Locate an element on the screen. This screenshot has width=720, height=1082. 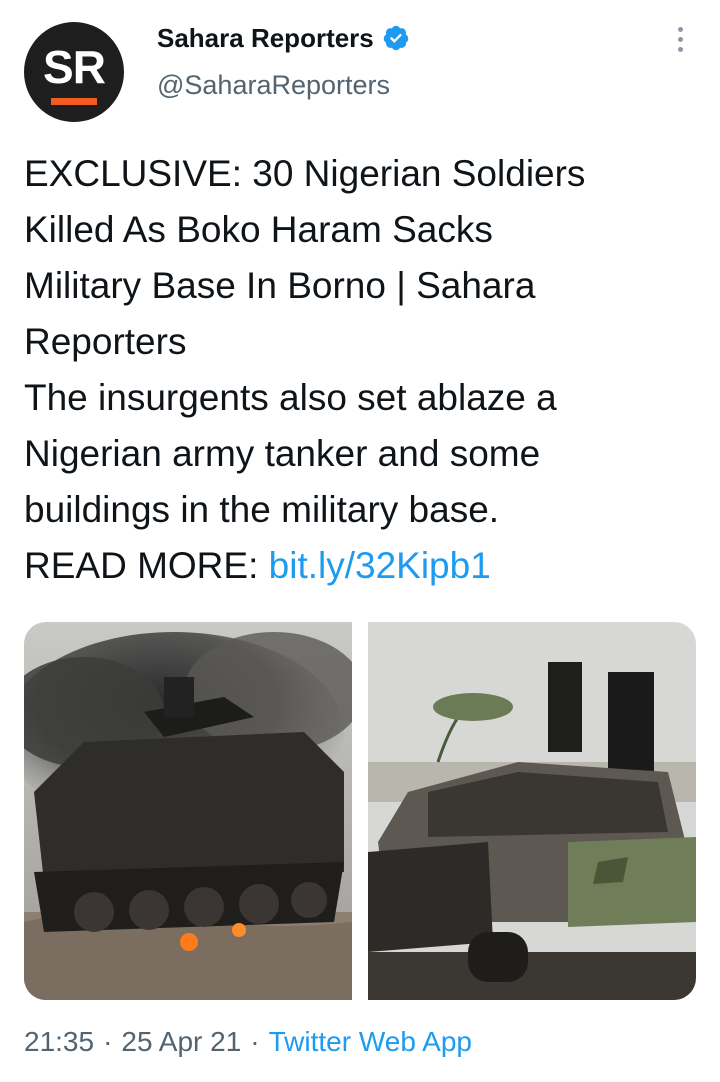
tweet-meta: 21:35 · 25 Apr 21 · Twitter Web App is located at coordinates (248, 1042).